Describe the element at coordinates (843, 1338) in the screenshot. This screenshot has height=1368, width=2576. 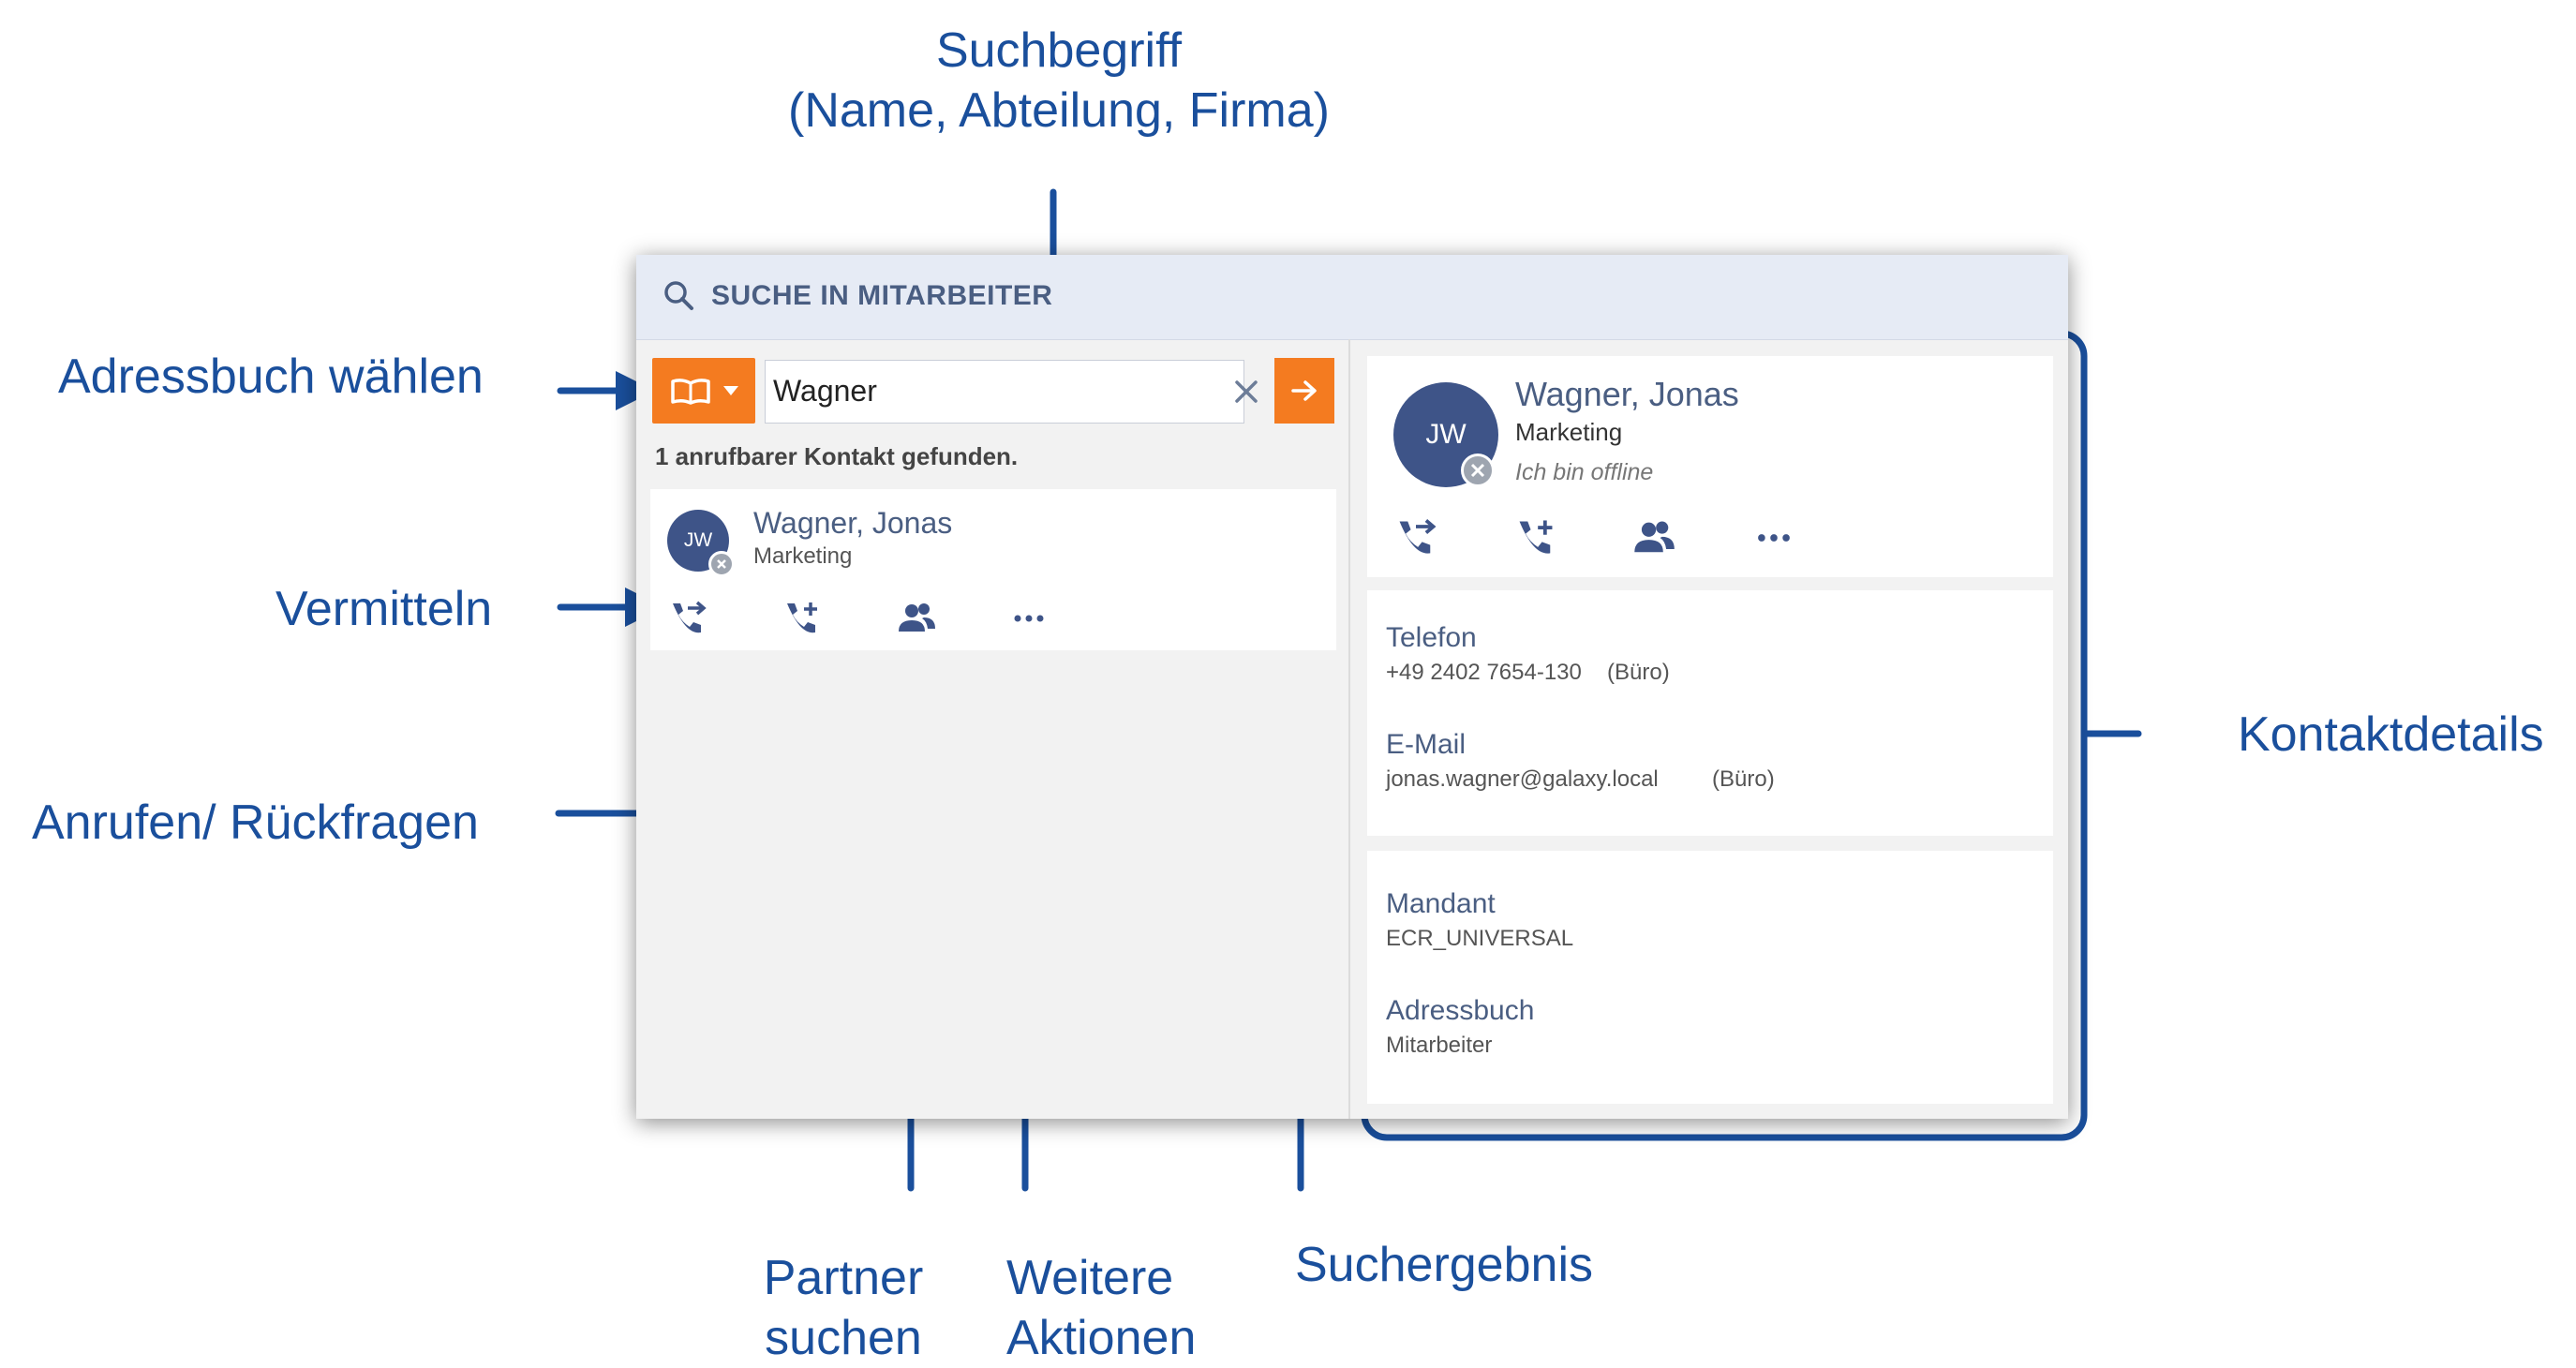
I see `annotation-partner-line2: suchen` at that location.